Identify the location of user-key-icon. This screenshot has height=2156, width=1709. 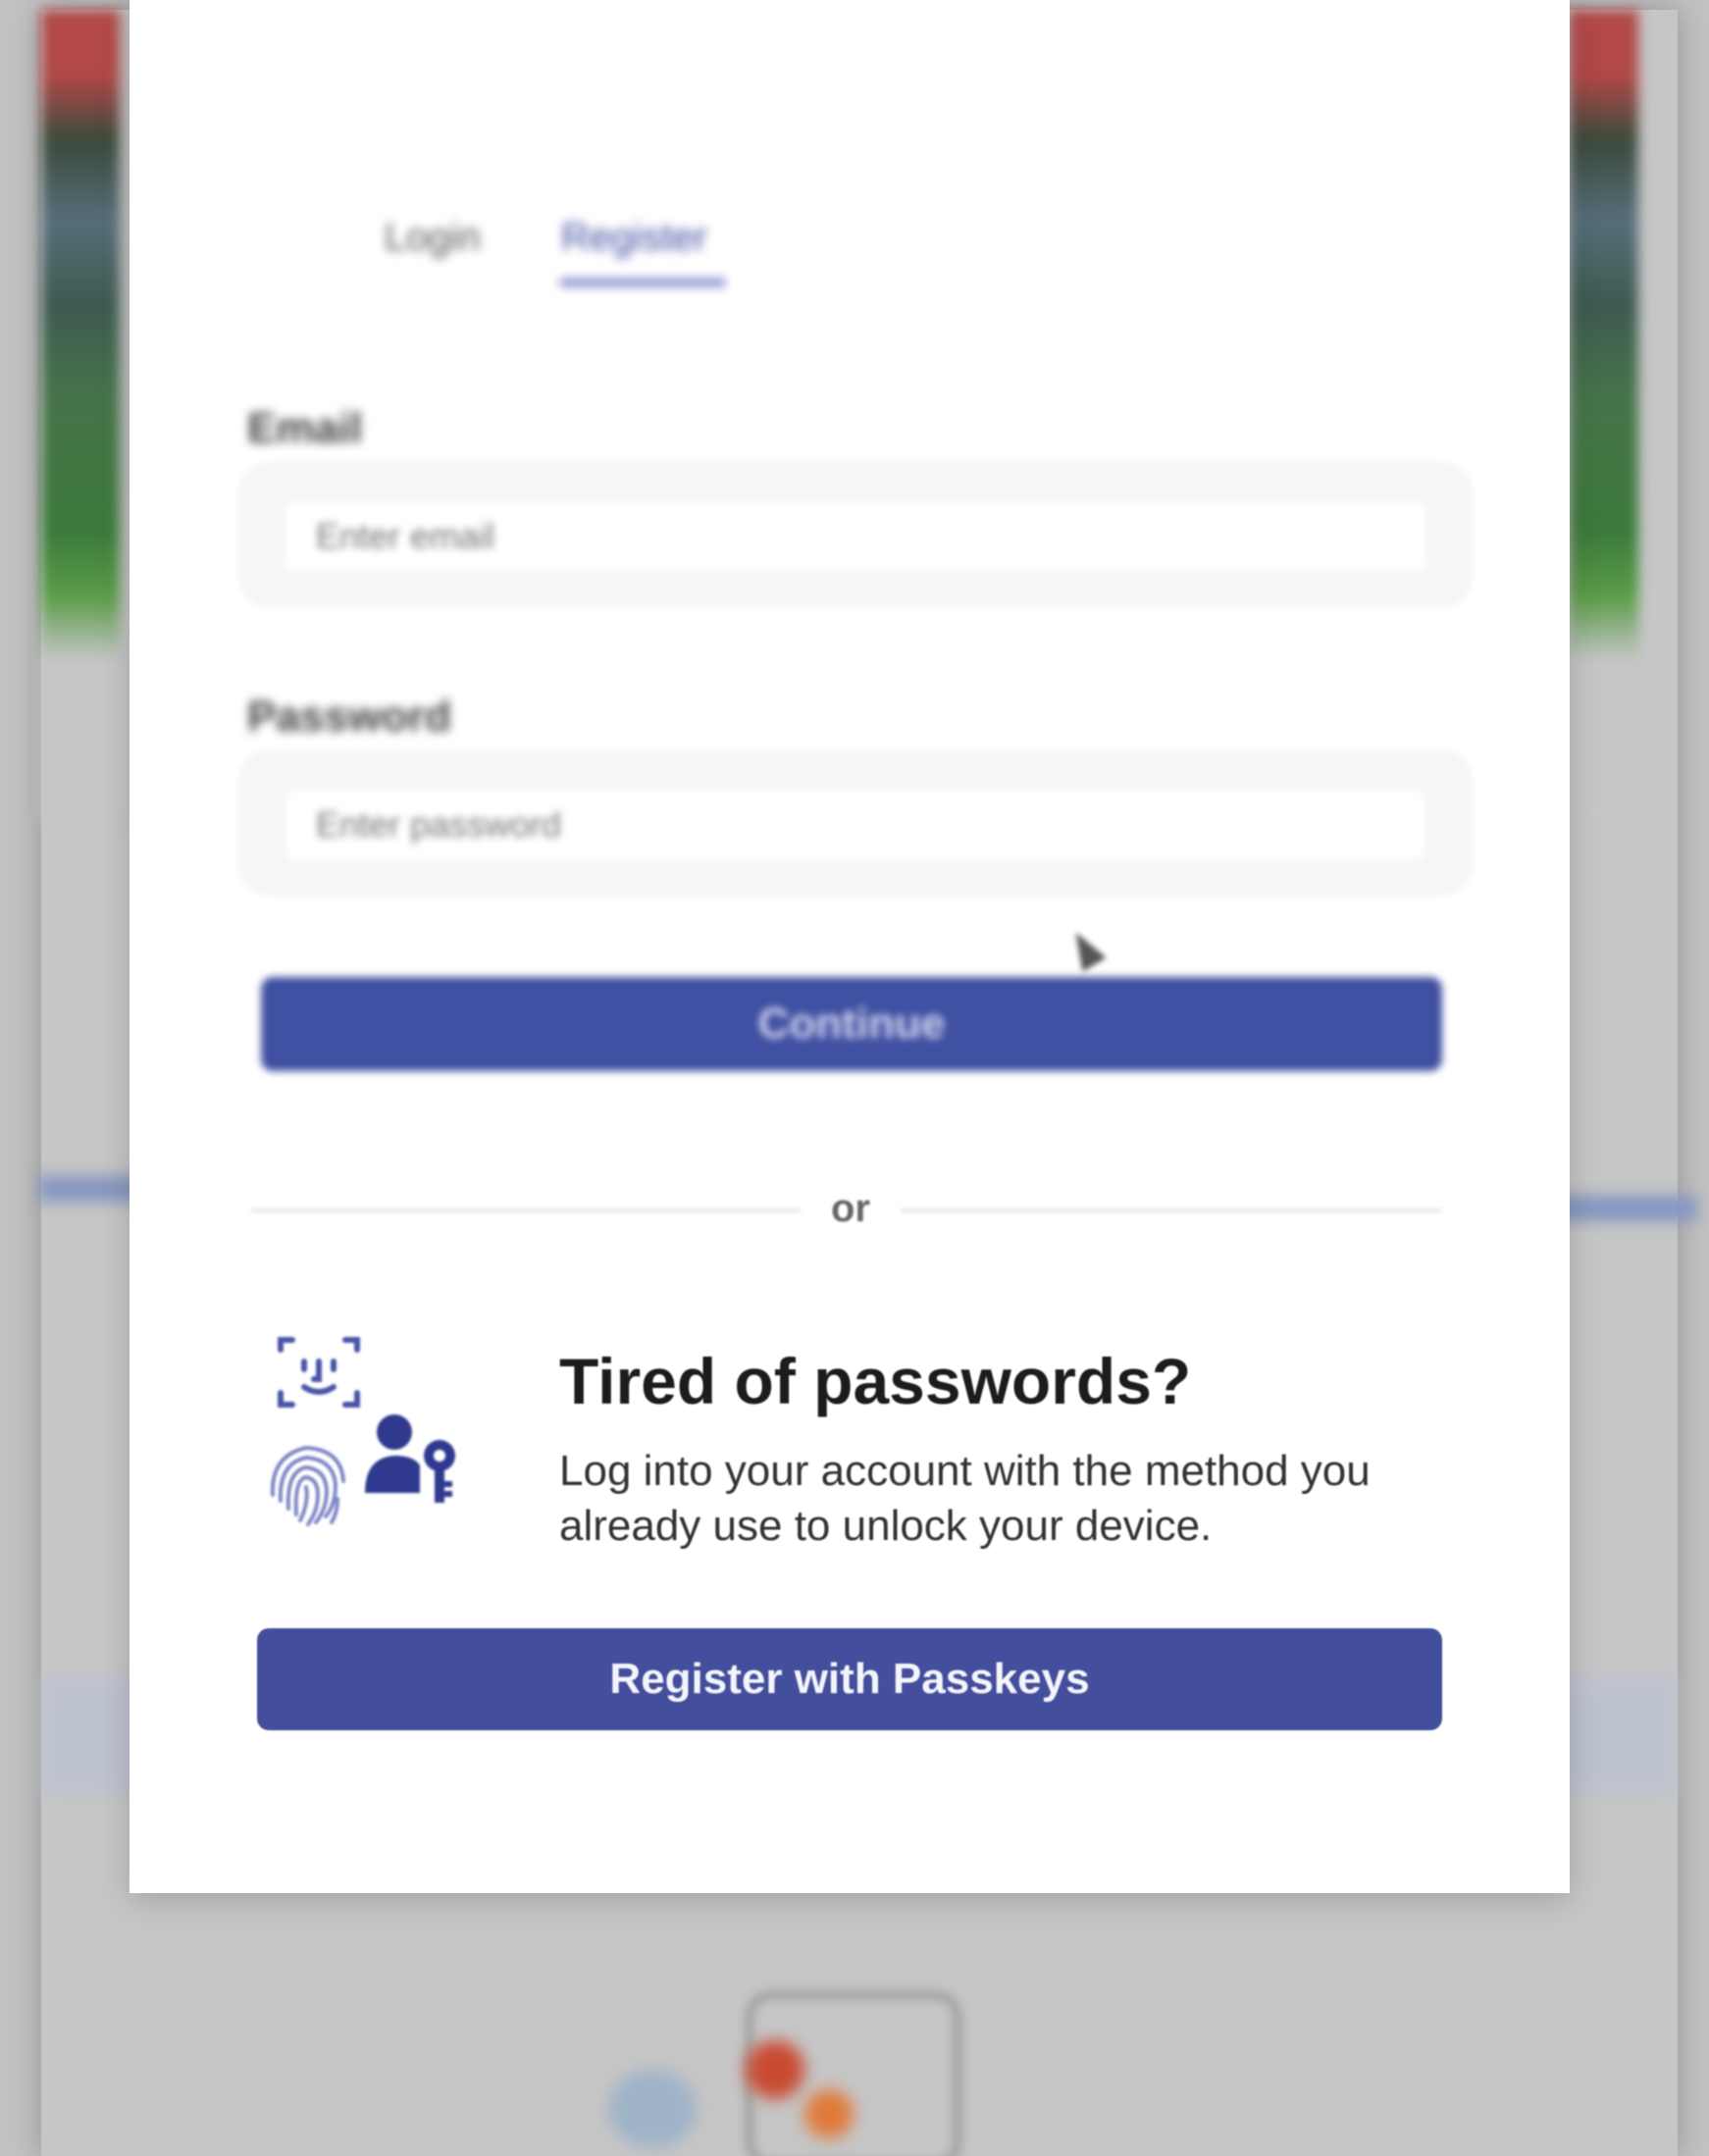
(410, 1458).